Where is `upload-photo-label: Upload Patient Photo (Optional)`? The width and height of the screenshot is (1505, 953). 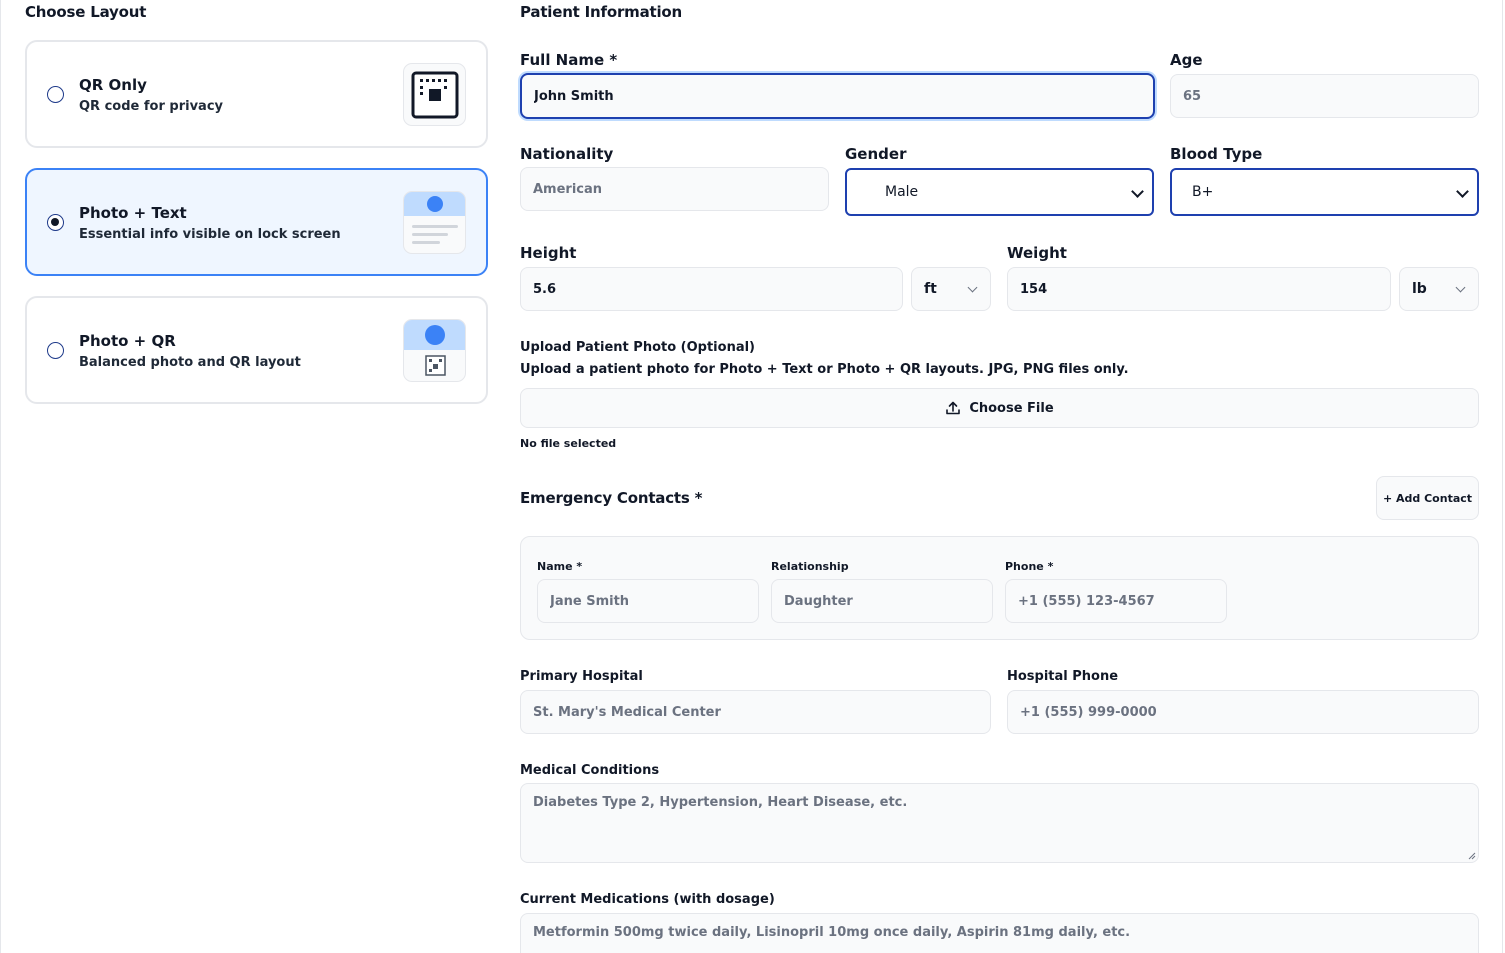
upload-photo-label: Upload Patient Photo (Optional) is located at coordinates (637, 347).